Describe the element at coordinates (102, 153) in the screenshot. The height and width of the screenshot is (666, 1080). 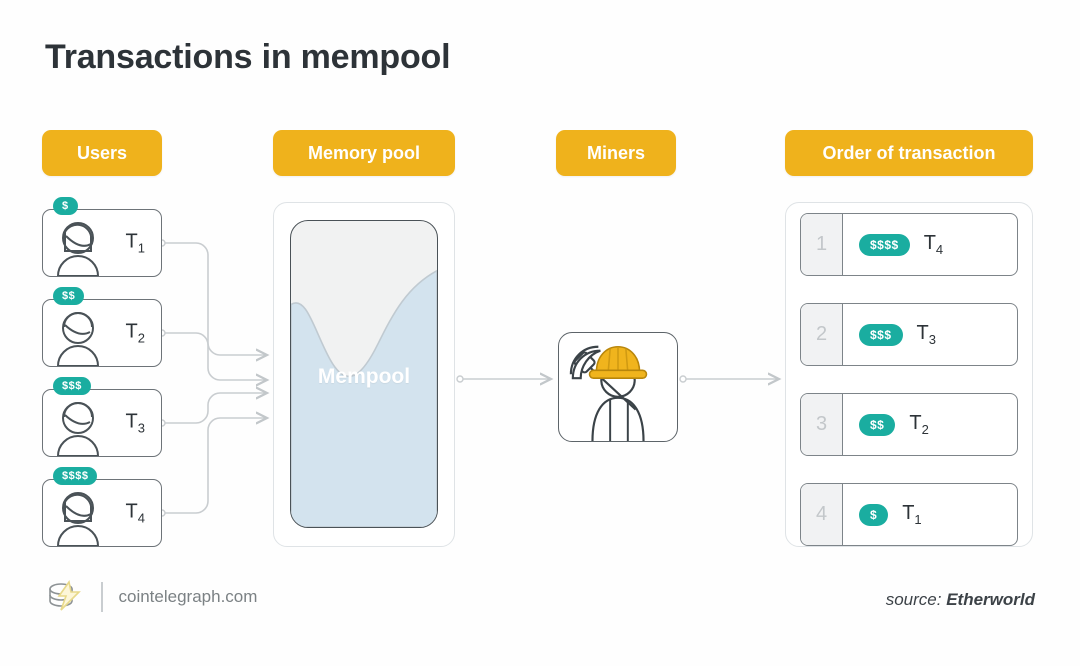
I see `column-header-users: Users` at that location.